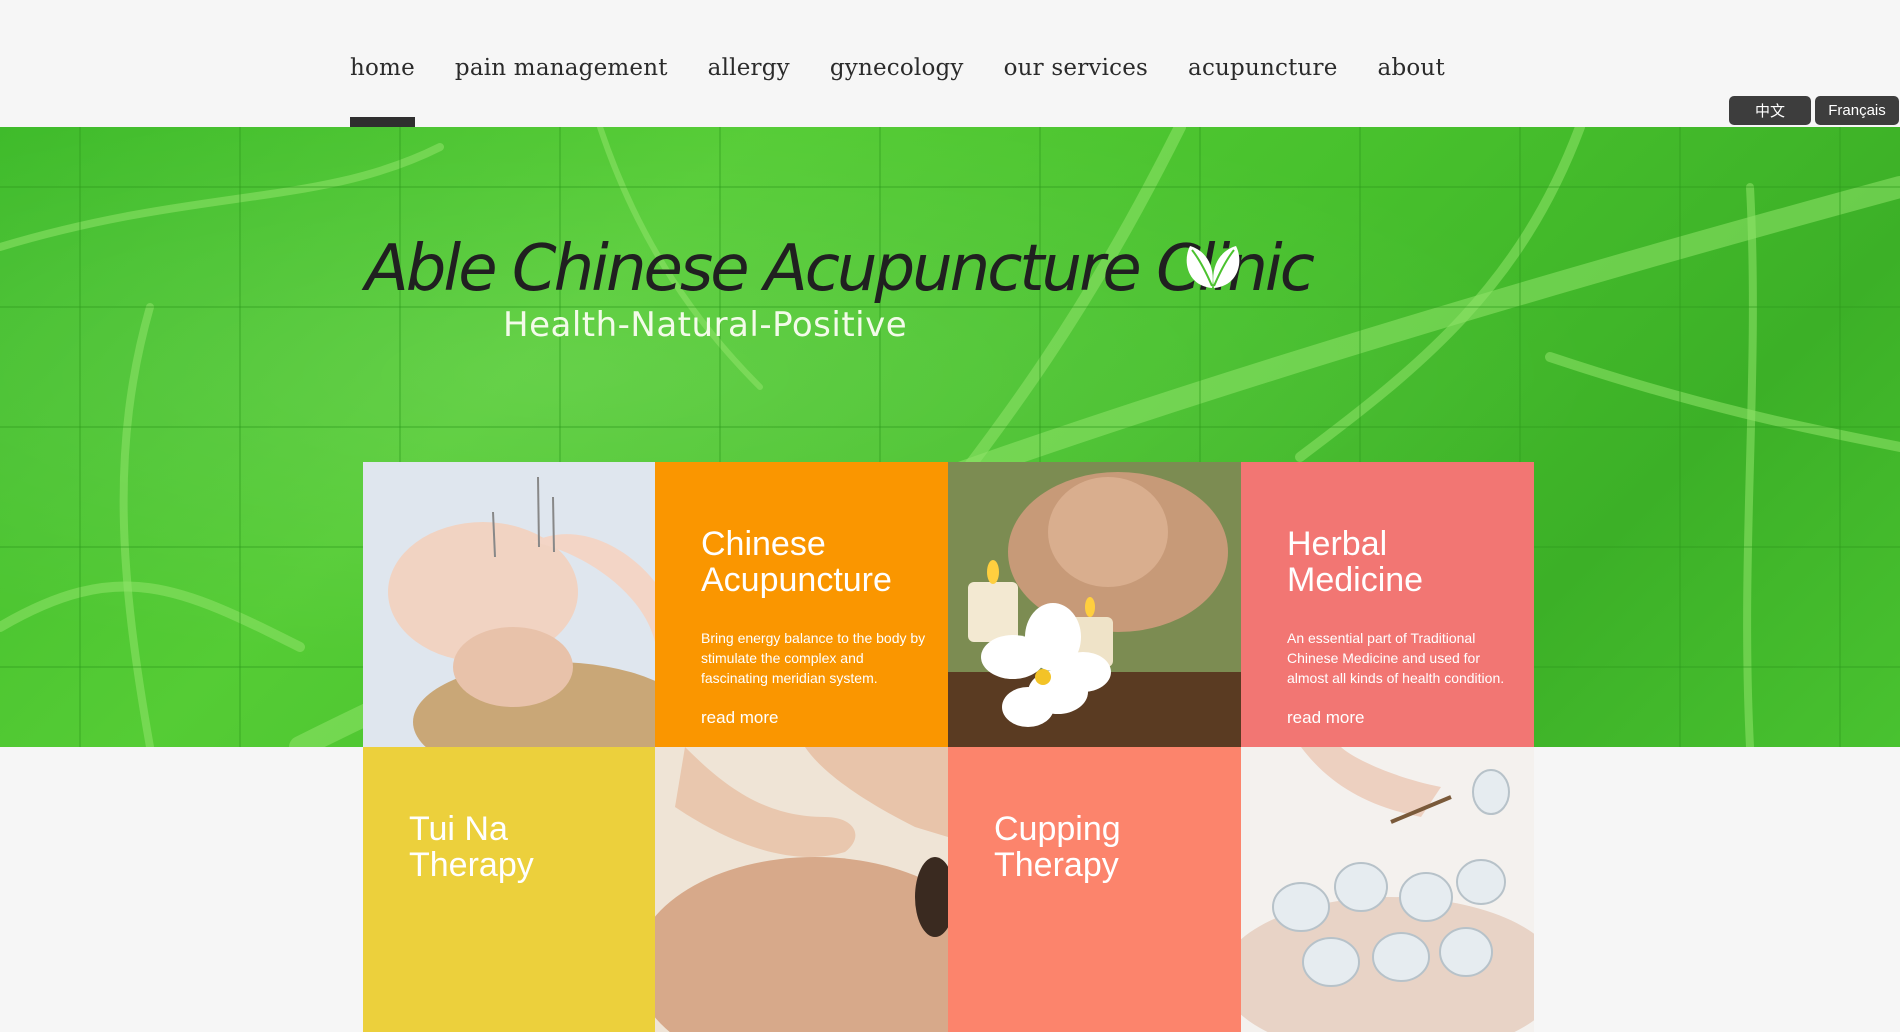 This screenshot has width=1900, height=1032. Describe the element at coordinates (1094, 604) in the screenshot. I see `spa-flower-photo` at that location.